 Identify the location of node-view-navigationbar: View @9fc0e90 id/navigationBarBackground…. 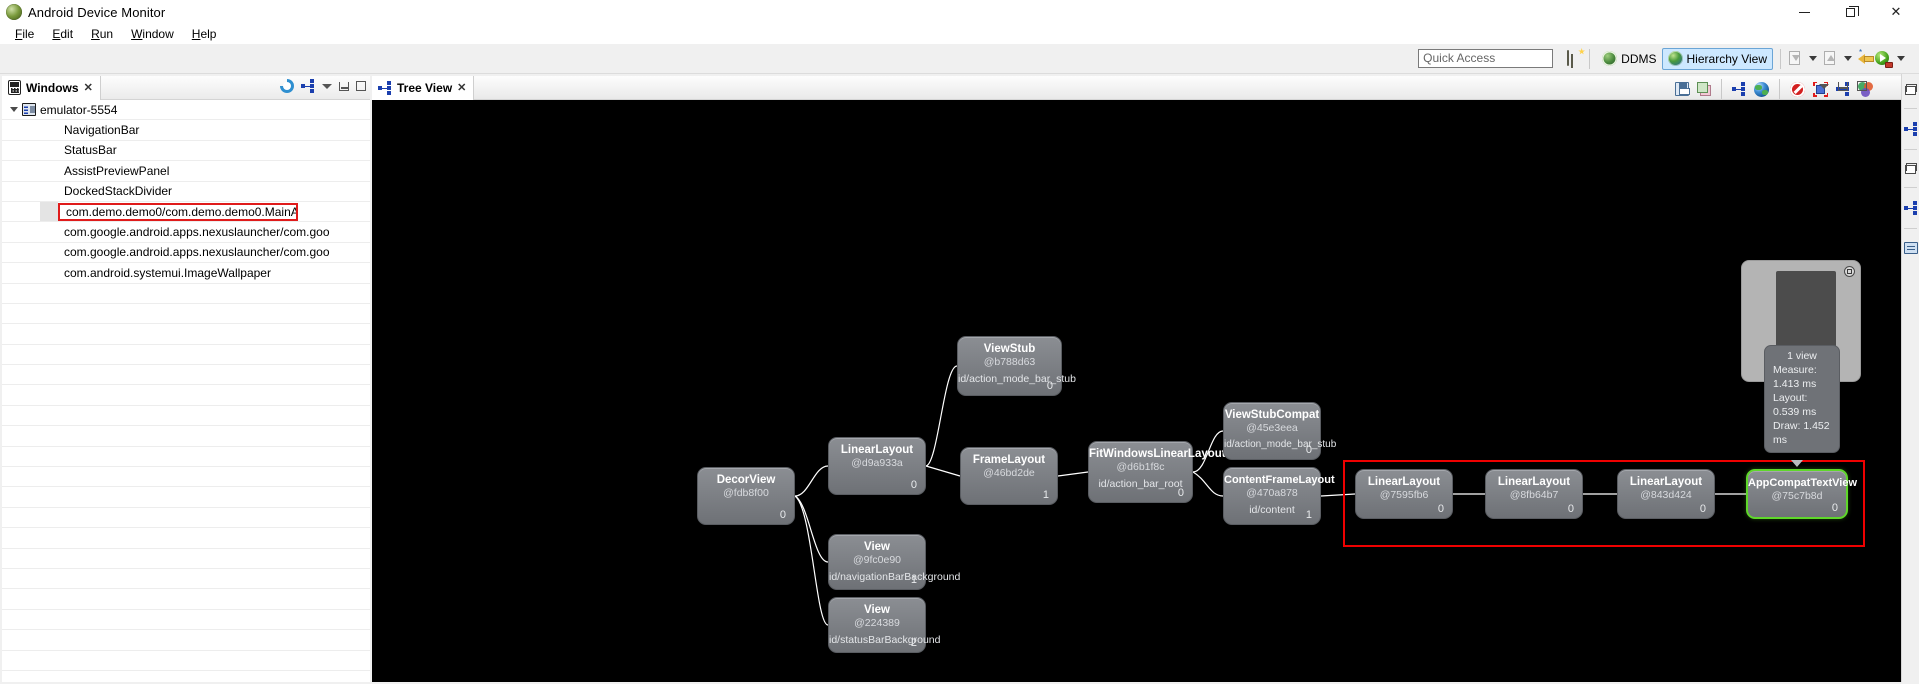
(894, 562).